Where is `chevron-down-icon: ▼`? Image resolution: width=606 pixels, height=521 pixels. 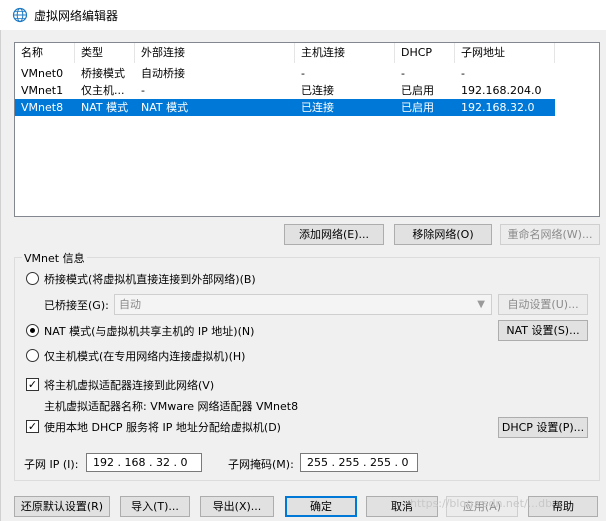
chevron-down-icon: ▼ is located at coordinates (481, 304).